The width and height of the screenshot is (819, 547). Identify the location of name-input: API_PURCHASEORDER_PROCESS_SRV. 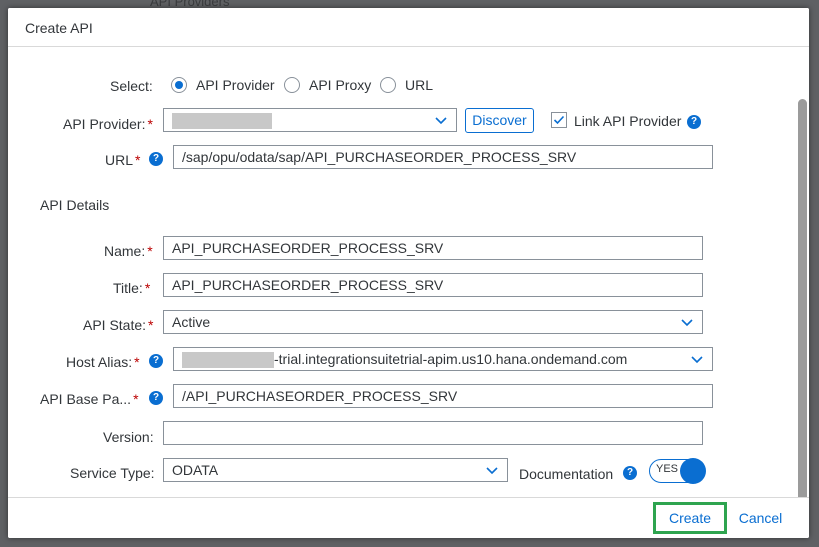
(433, 248).